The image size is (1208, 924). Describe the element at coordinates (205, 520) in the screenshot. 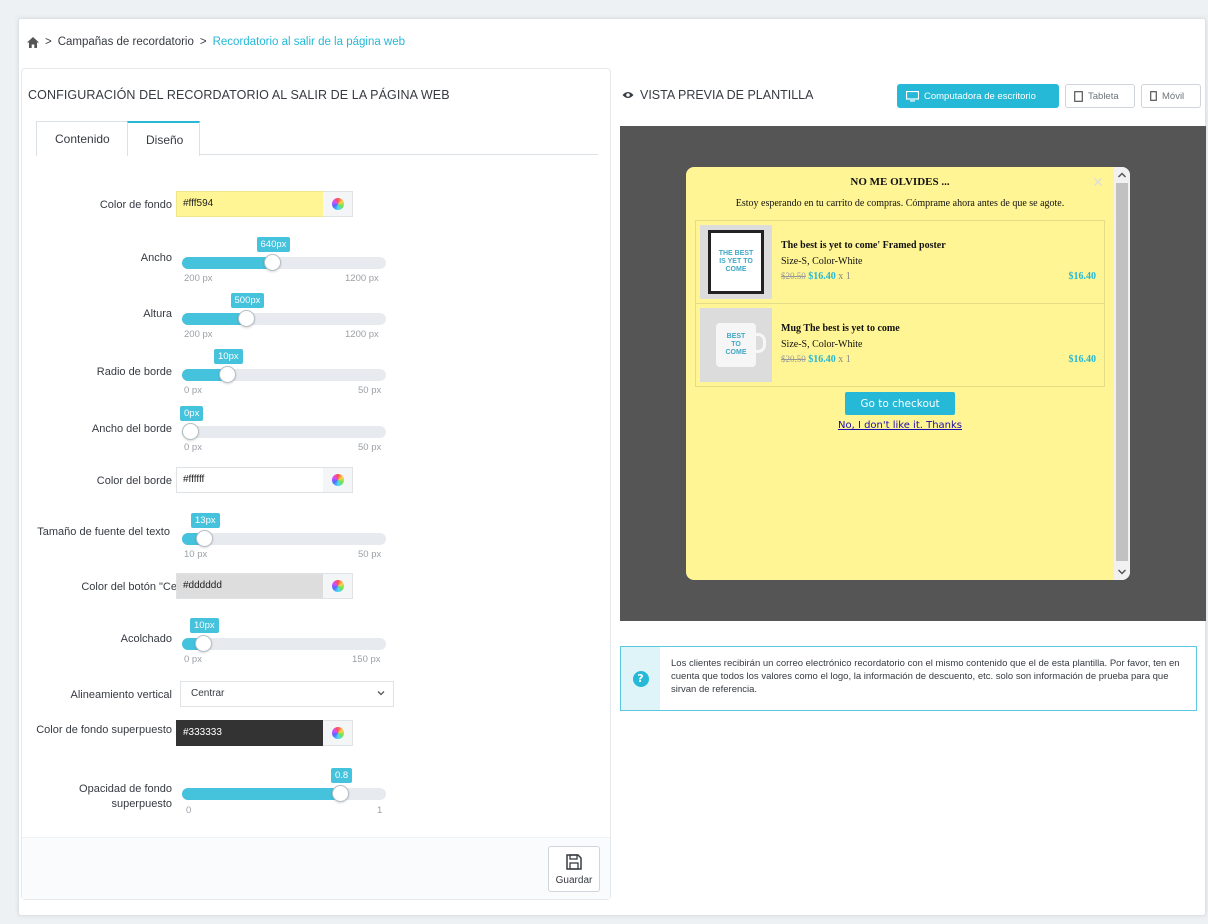

I see `slider-value-badge: 13px` at that location.